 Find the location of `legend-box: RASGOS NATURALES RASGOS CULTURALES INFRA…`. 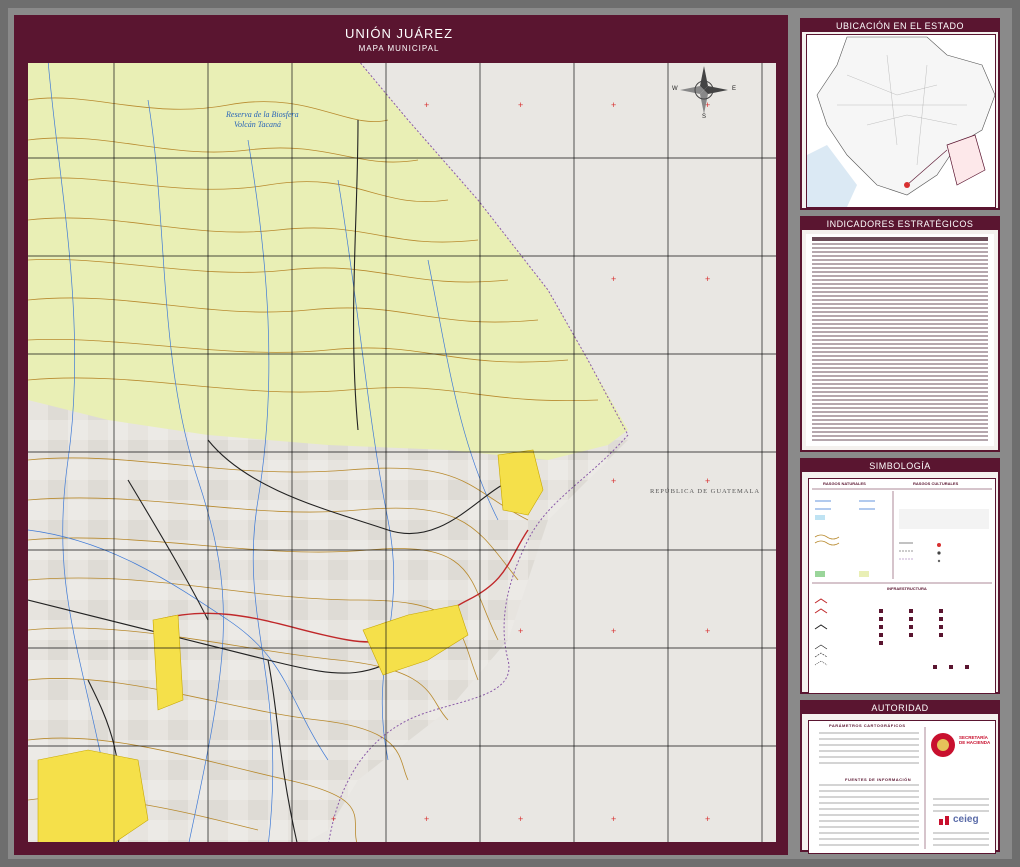

legend-box: RASGOS NATURALES RASGOS CULTURALES INFRA… is located at coordinates (902, 586).